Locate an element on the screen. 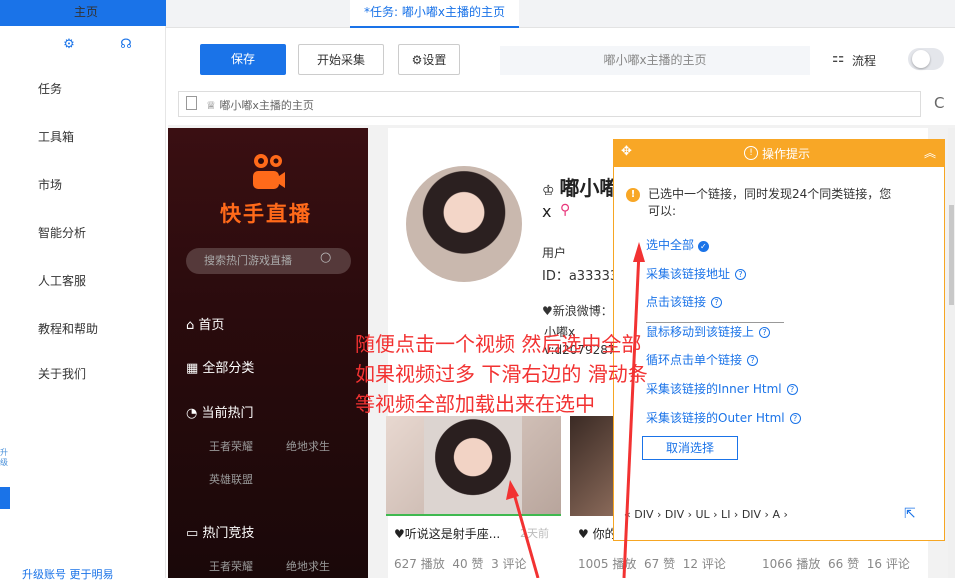  annotation-arrows is located at coordinates (575, 410).